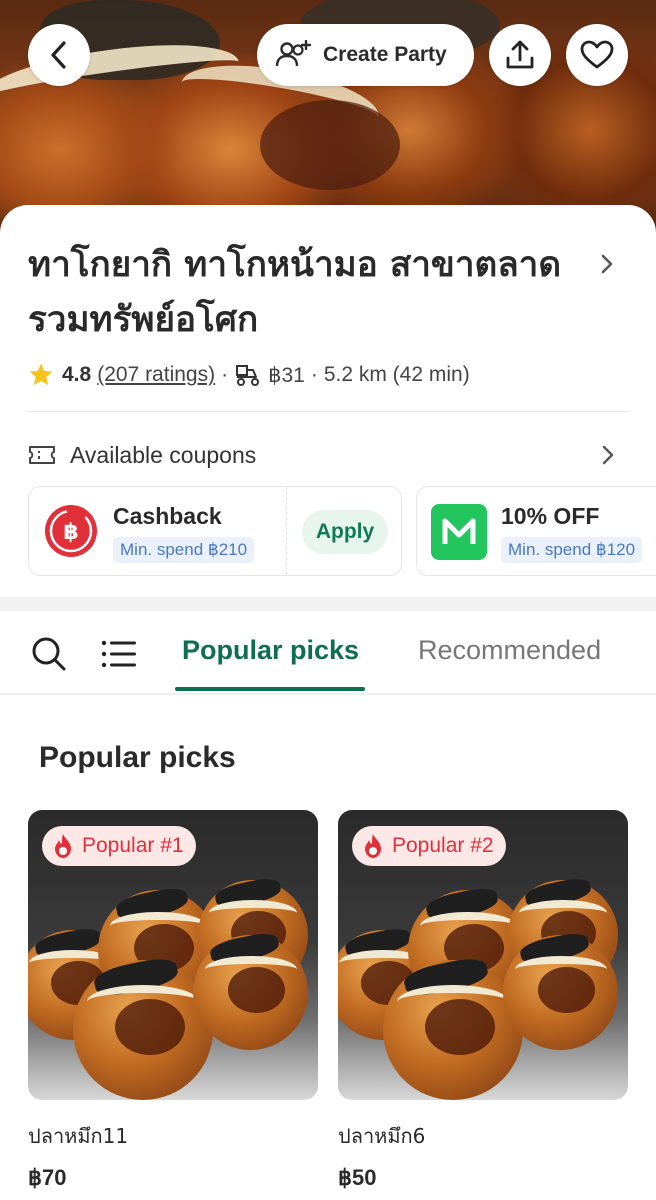 Image resolution: width=656 pixels, height=1200 pixels. What do you see at coordinates (443, 845) in the screenshot?
I see `popular-badge-label: Popular #2` at bounding box center [443, 845].